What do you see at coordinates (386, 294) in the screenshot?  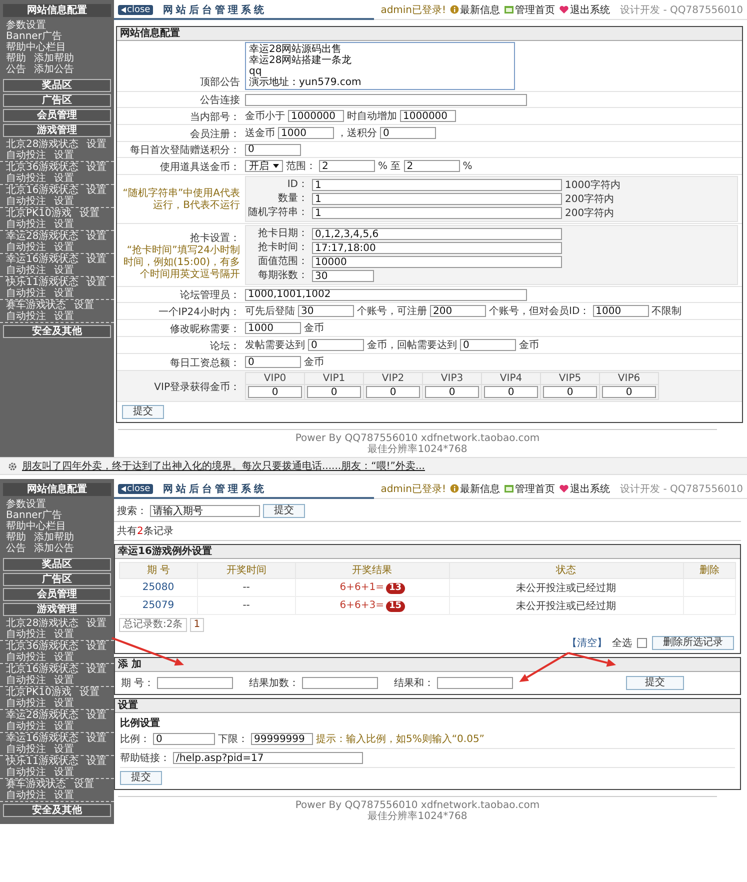 I see `input-field: 1000,1001,1002` at bounding box center [386, 294].